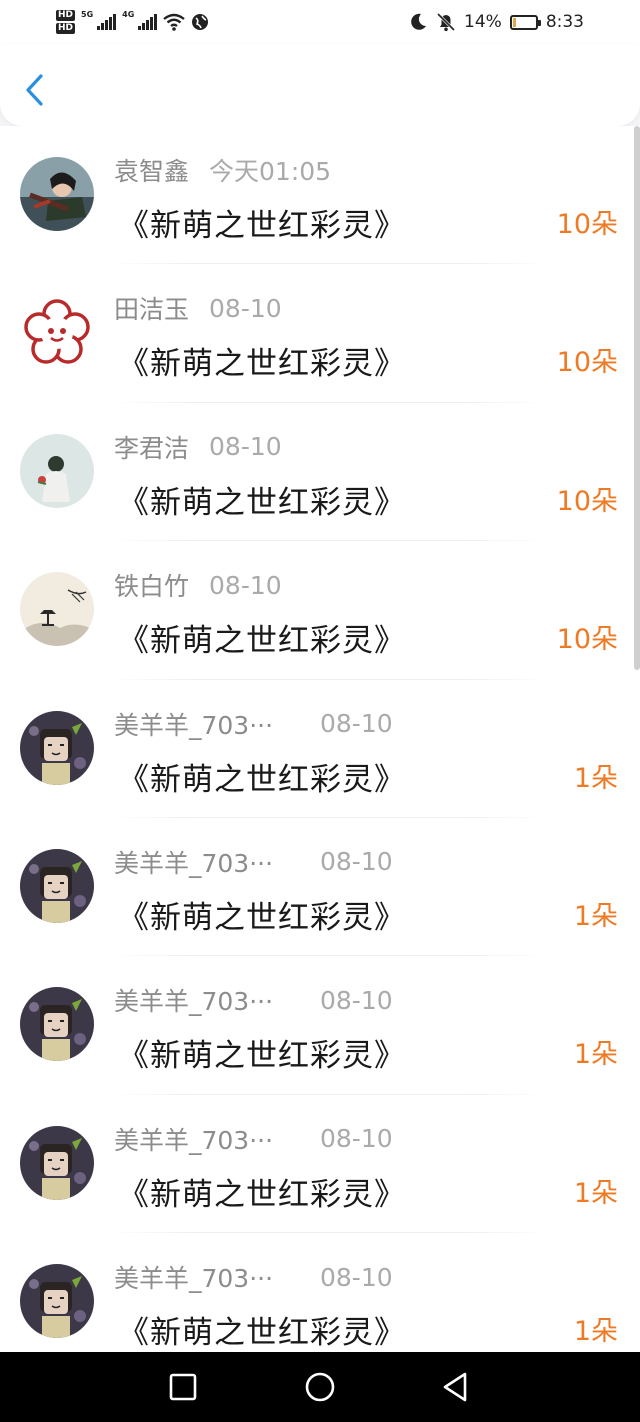 This screenshot has width=640, height=1422. I want to click on circle-icon, so click(320, 1387).